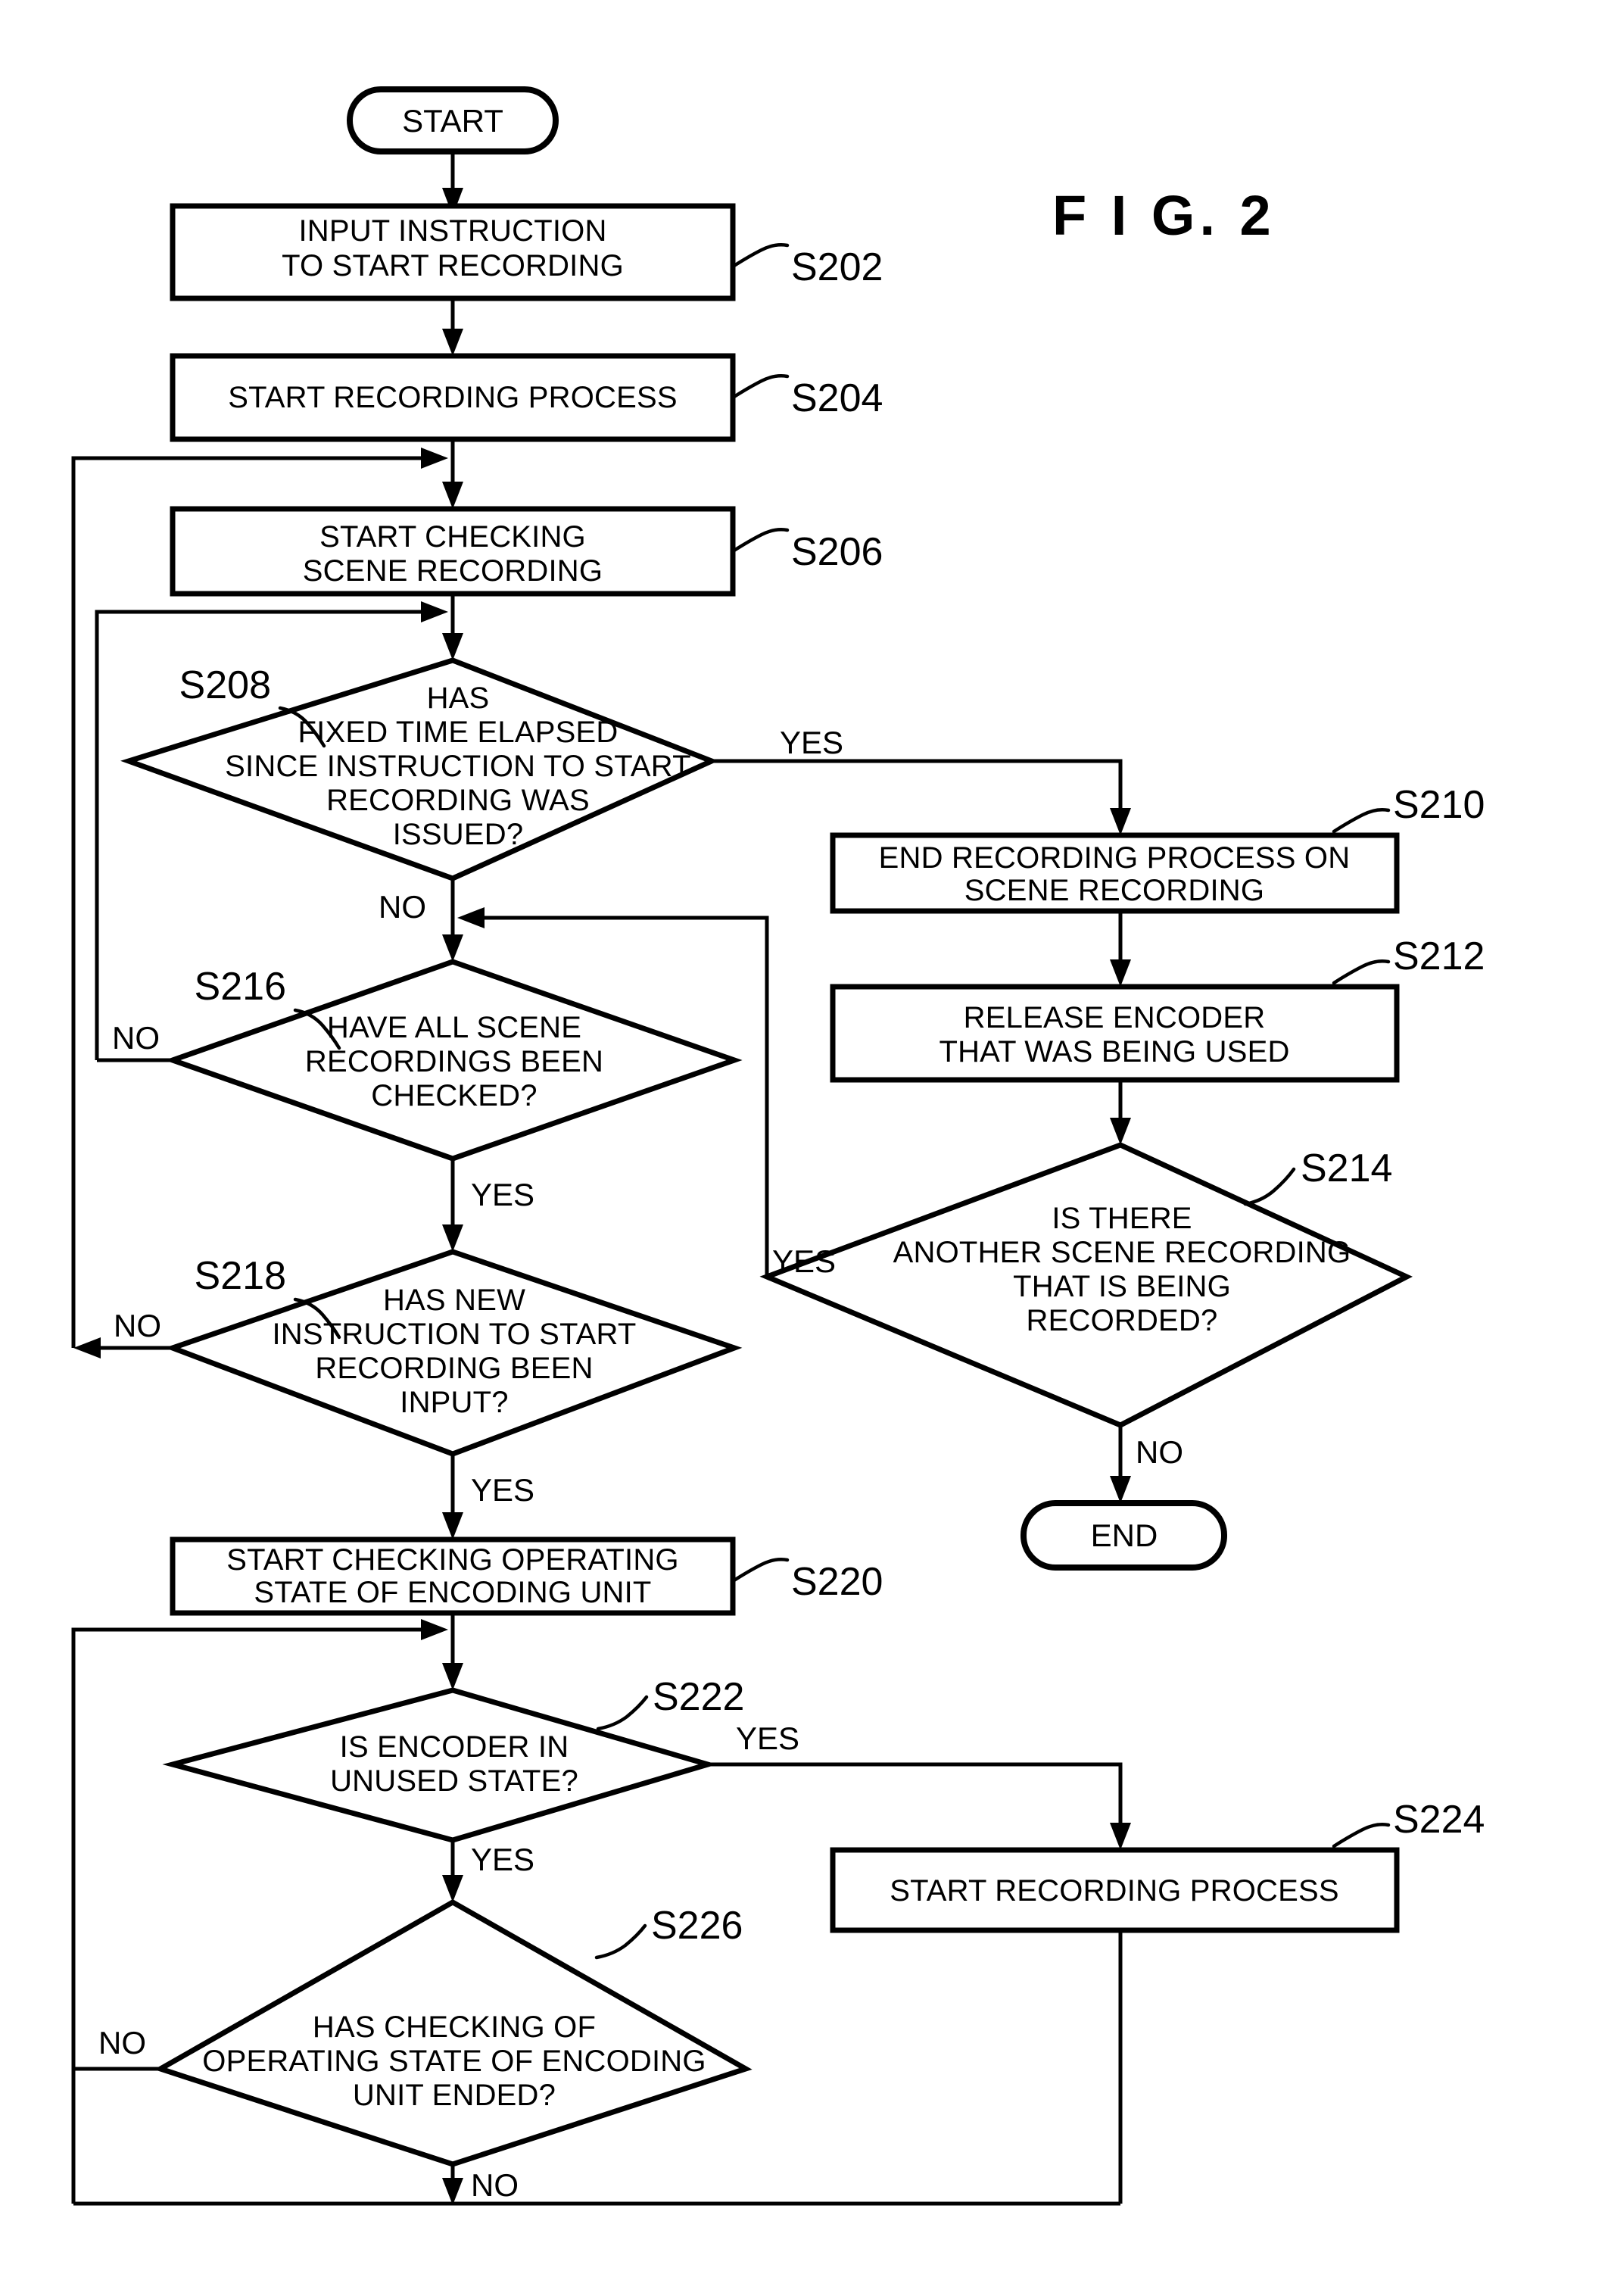 The image size is (1611, 2296). I want to click on arrowhead-feedback-outer, so click(434, 458).